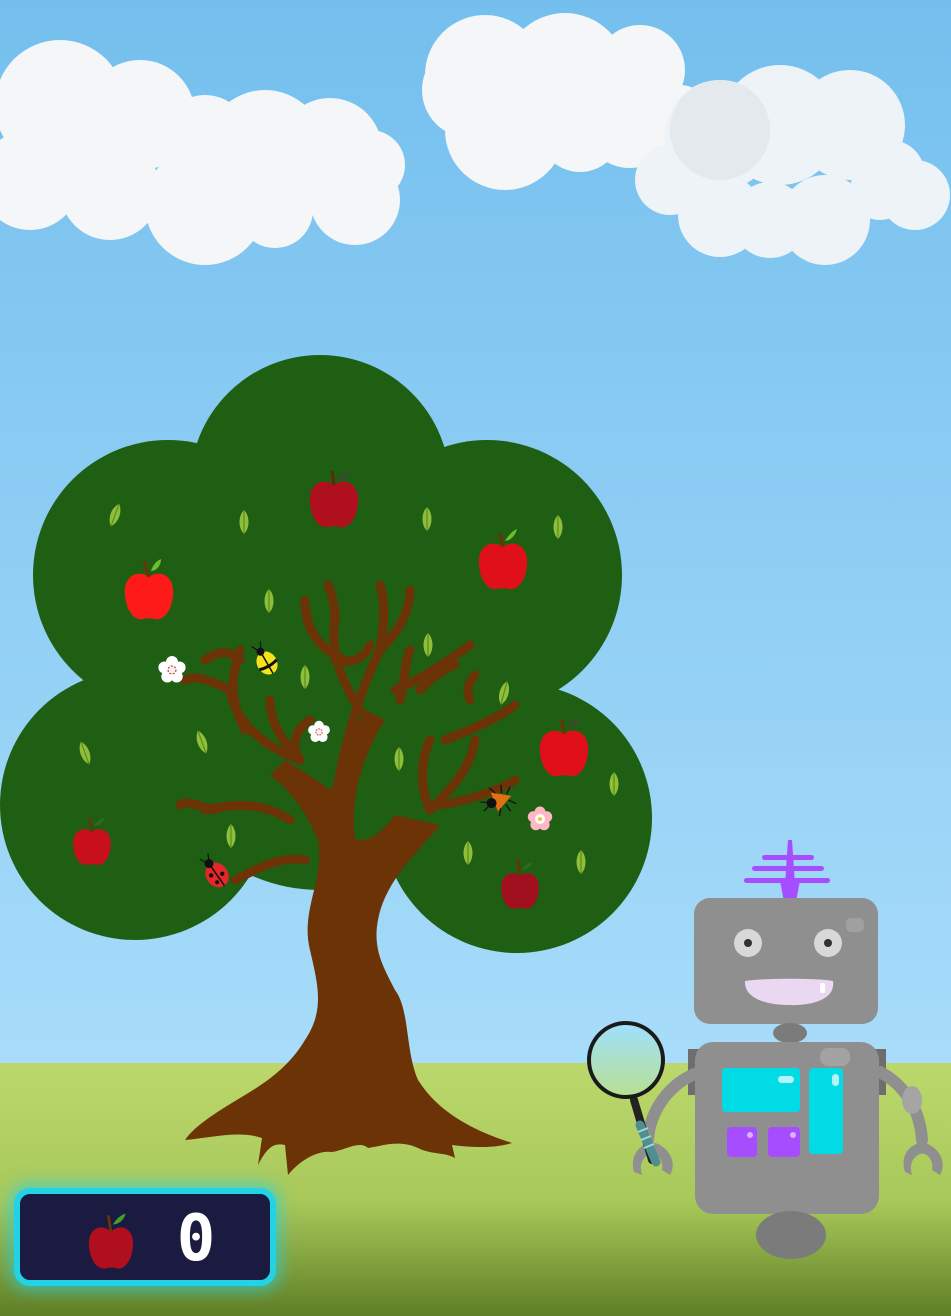 The width and height of the screenshot is (951, 1316). I want to click on robot-head, so click(786, 961).